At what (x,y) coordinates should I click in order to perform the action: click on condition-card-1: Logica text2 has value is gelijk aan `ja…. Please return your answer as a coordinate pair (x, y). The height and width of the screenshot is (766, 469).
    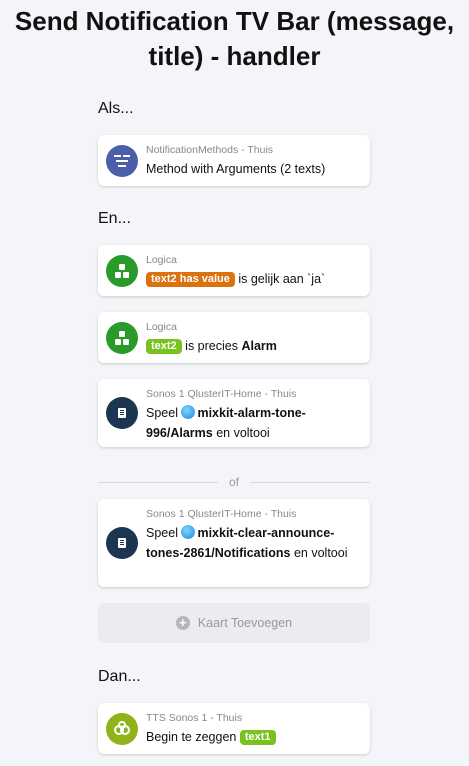
    Looking at the image, I should click on (234, 270).